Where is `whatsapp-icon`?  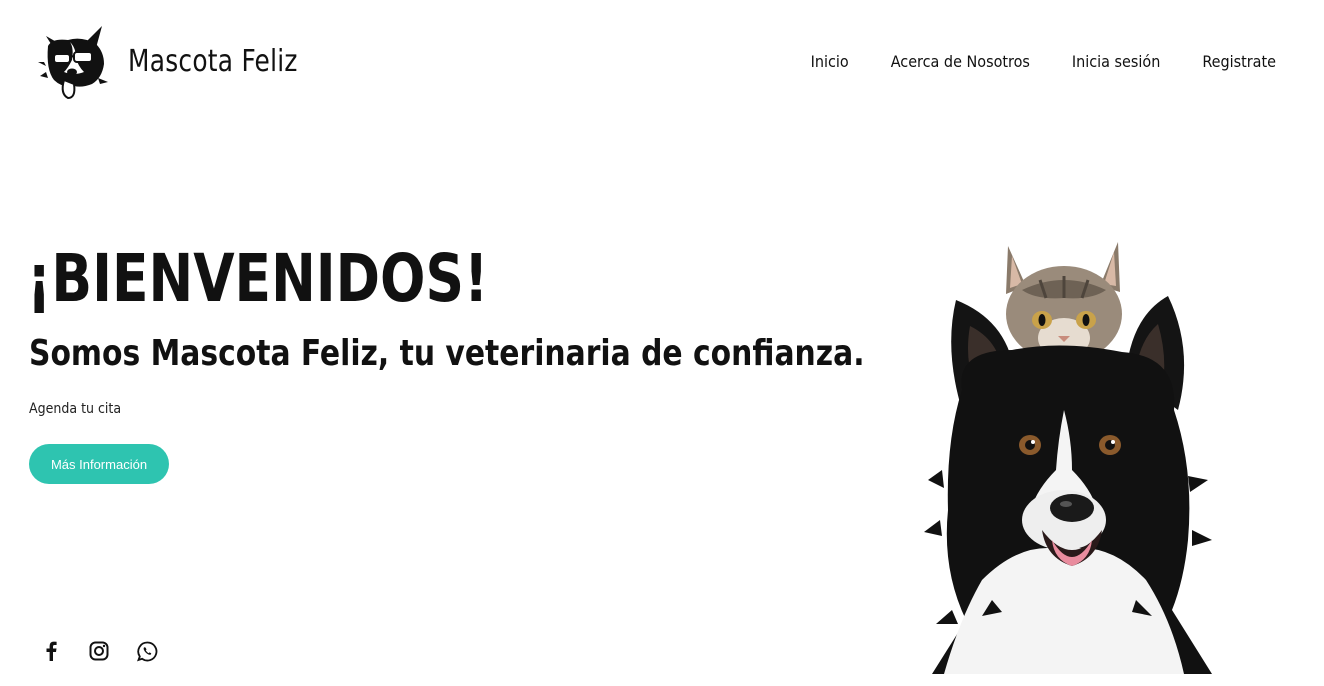 whatsapp-icon is located at coordinates (147, 651).